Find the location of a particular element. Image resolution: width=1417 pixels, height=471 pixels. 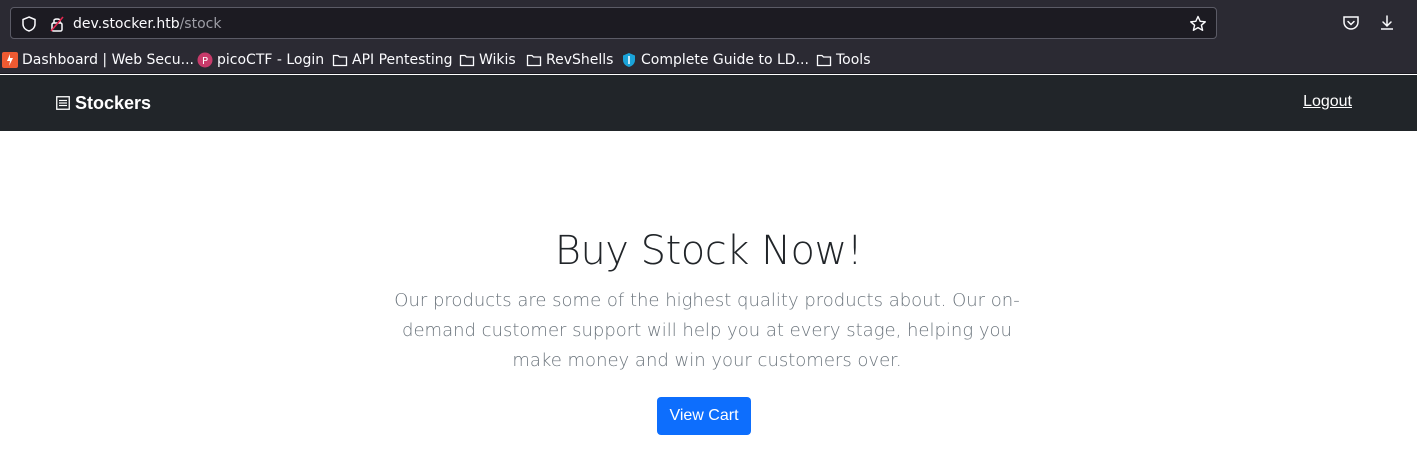

bookmark-tools: Tools is located at coordinates (843, 60).